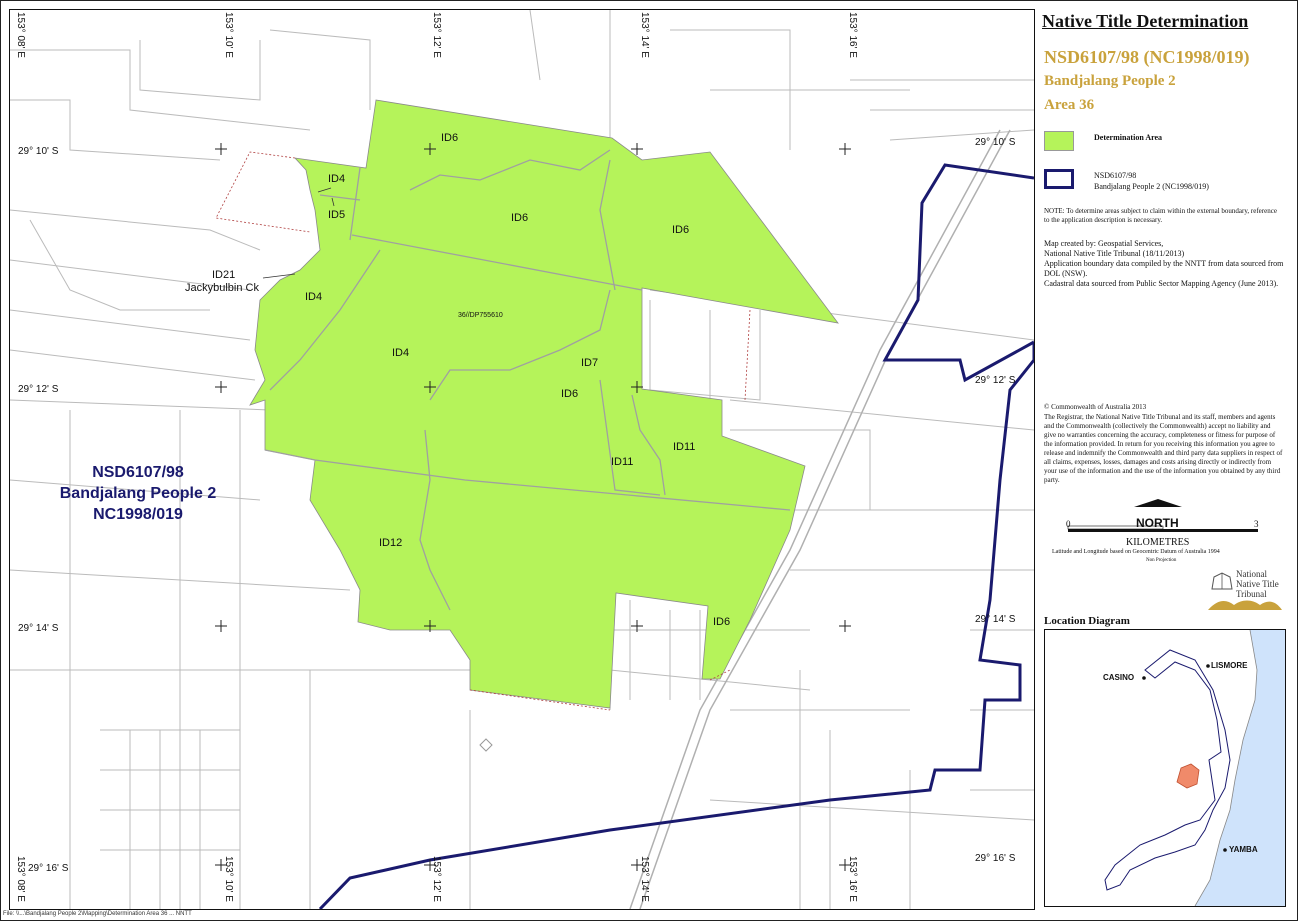  I want to click on claim-label-line: NSD6107/98, so click(138, 472).